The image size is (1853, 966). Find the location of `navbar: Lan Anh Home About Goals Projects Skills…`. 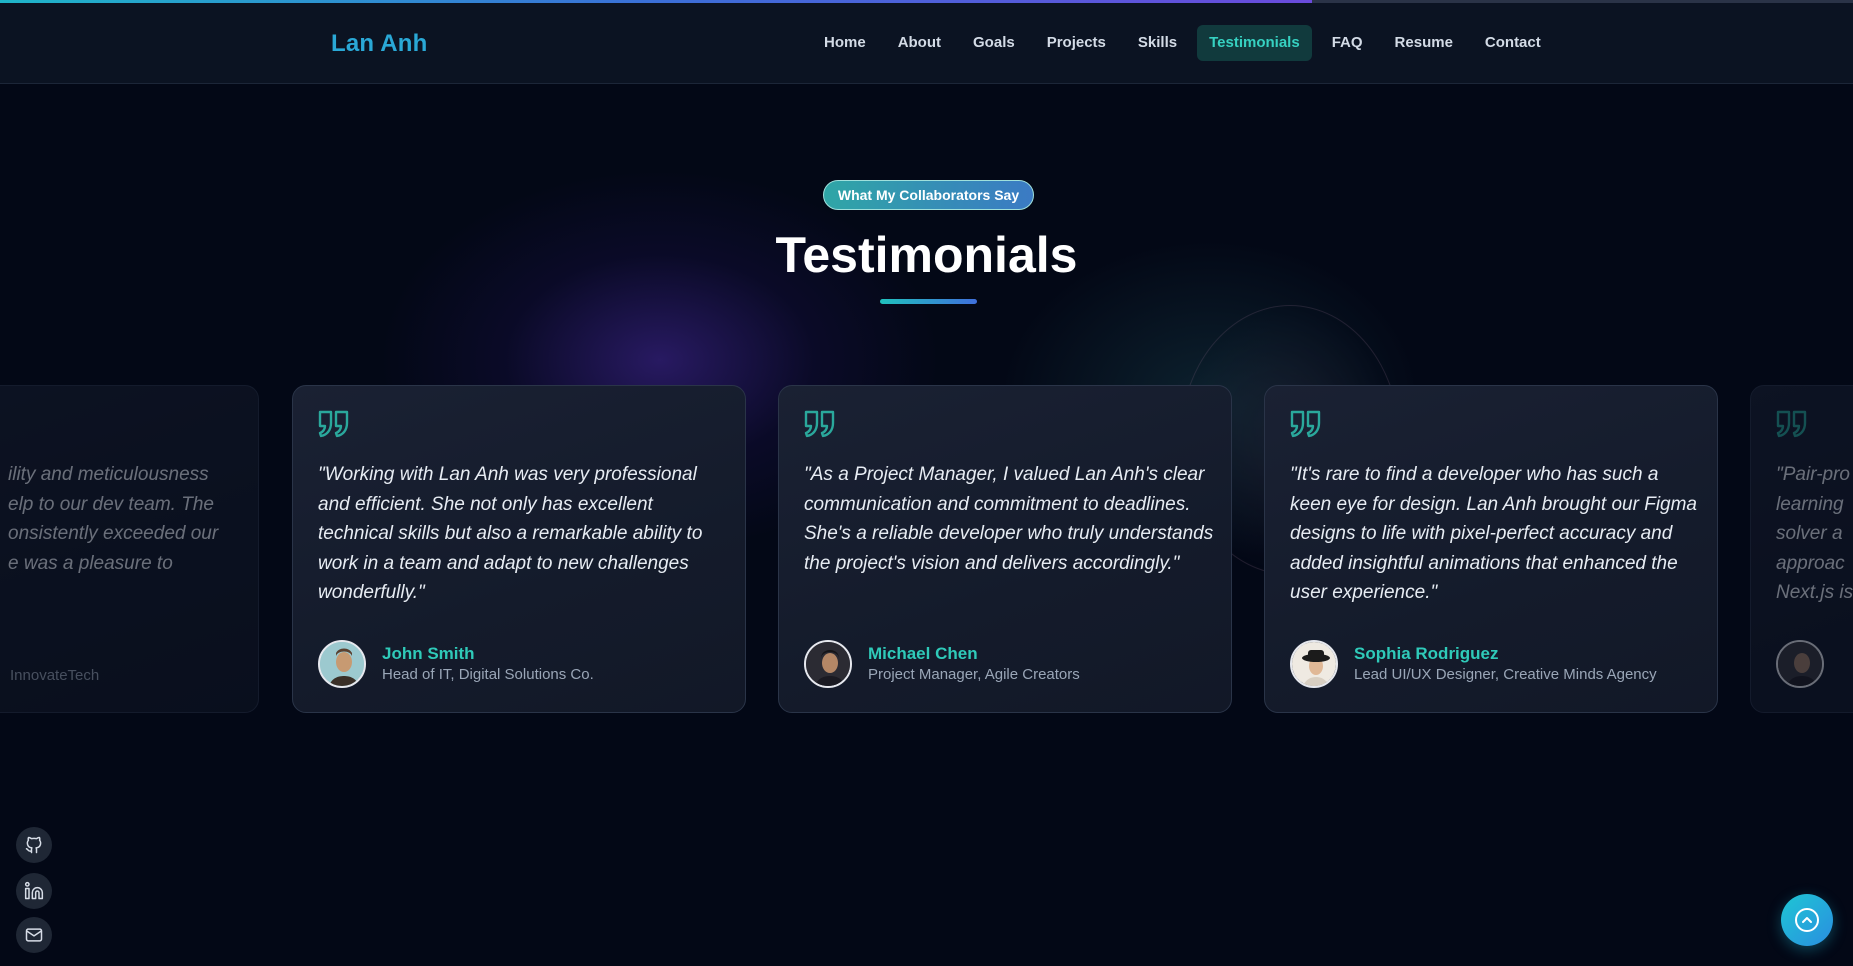

navbar: Lan Anh Home About Goals Projects Skills… is located at coordinates (926, 43).